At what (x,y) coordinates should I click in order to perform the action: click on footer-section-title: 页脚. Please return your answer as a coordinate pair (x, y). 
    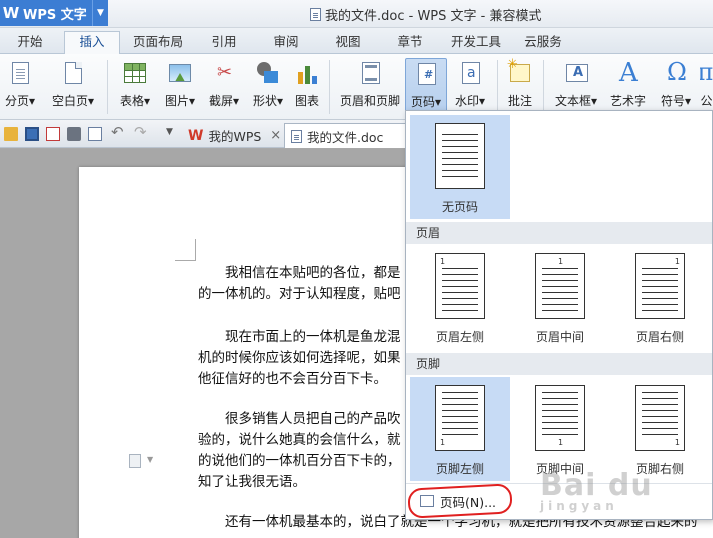
    Looking at the image, I should click on (559, 364).